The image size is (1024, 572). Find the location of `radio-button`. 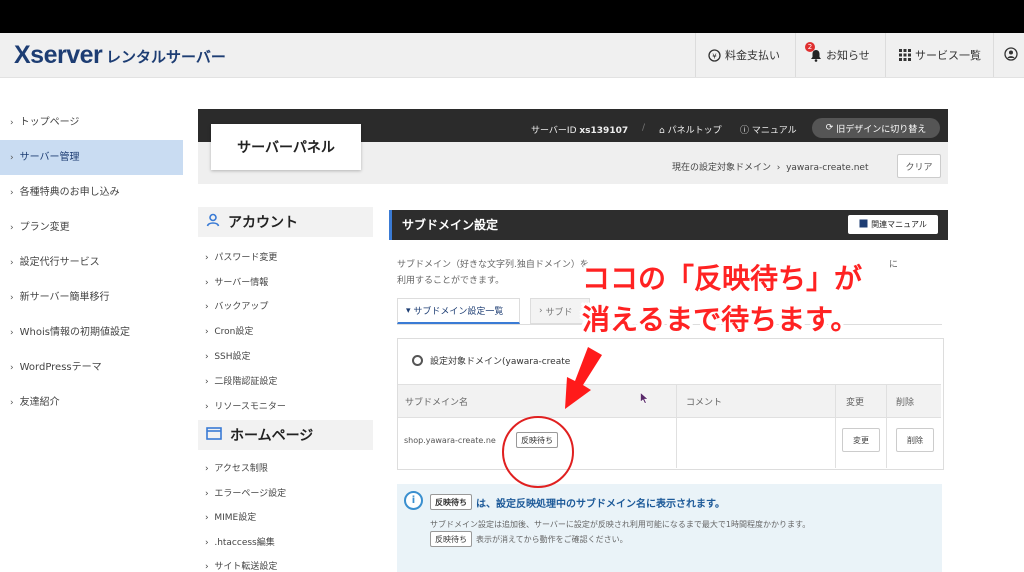

radio-button is located at coordinates (417, 360).